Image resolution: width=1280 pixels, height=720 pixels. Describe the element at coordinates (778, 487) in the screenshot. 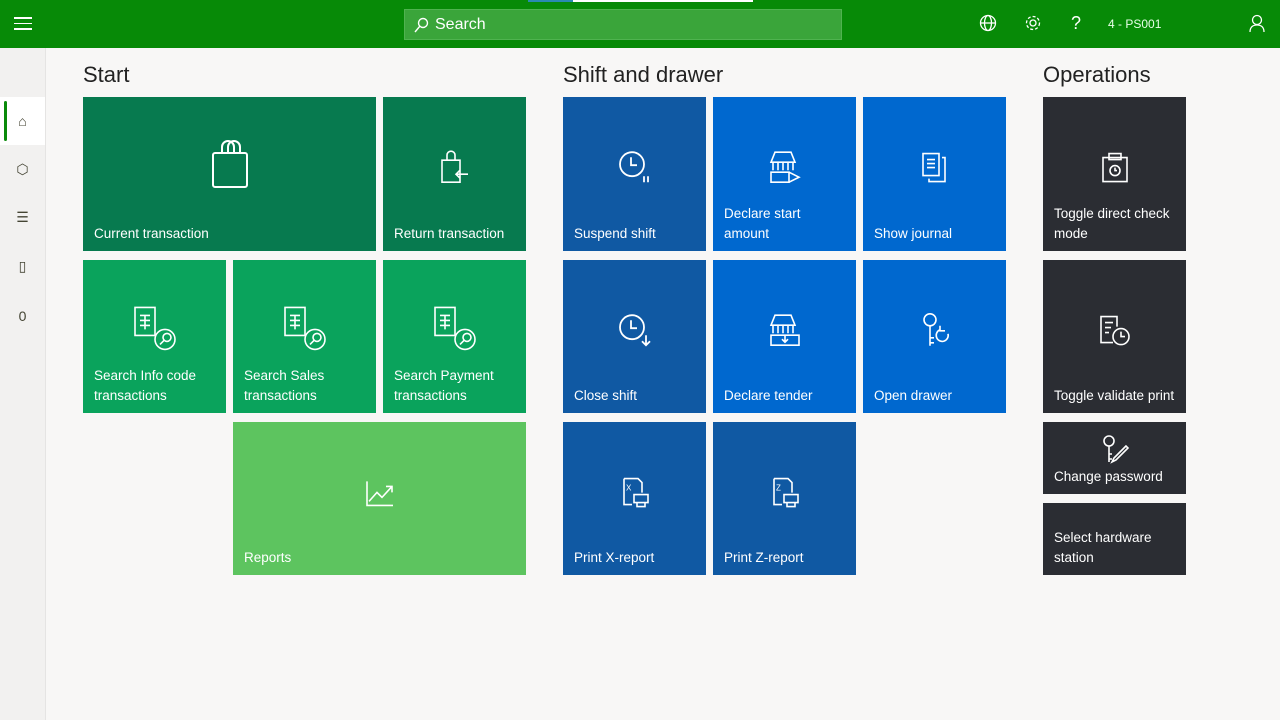

I see `svg-text: Z` at that location.